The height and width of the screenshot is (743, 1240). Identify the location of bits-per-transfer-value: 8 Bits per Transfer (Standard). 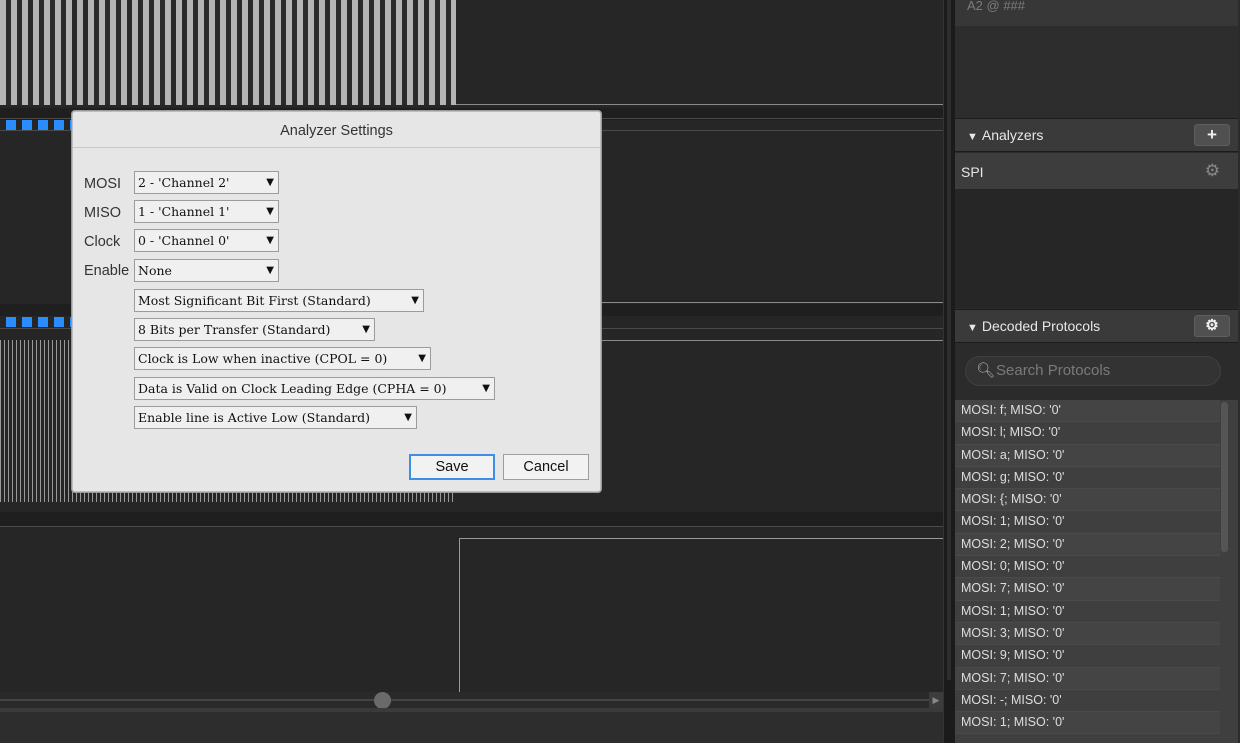
(234, 329).